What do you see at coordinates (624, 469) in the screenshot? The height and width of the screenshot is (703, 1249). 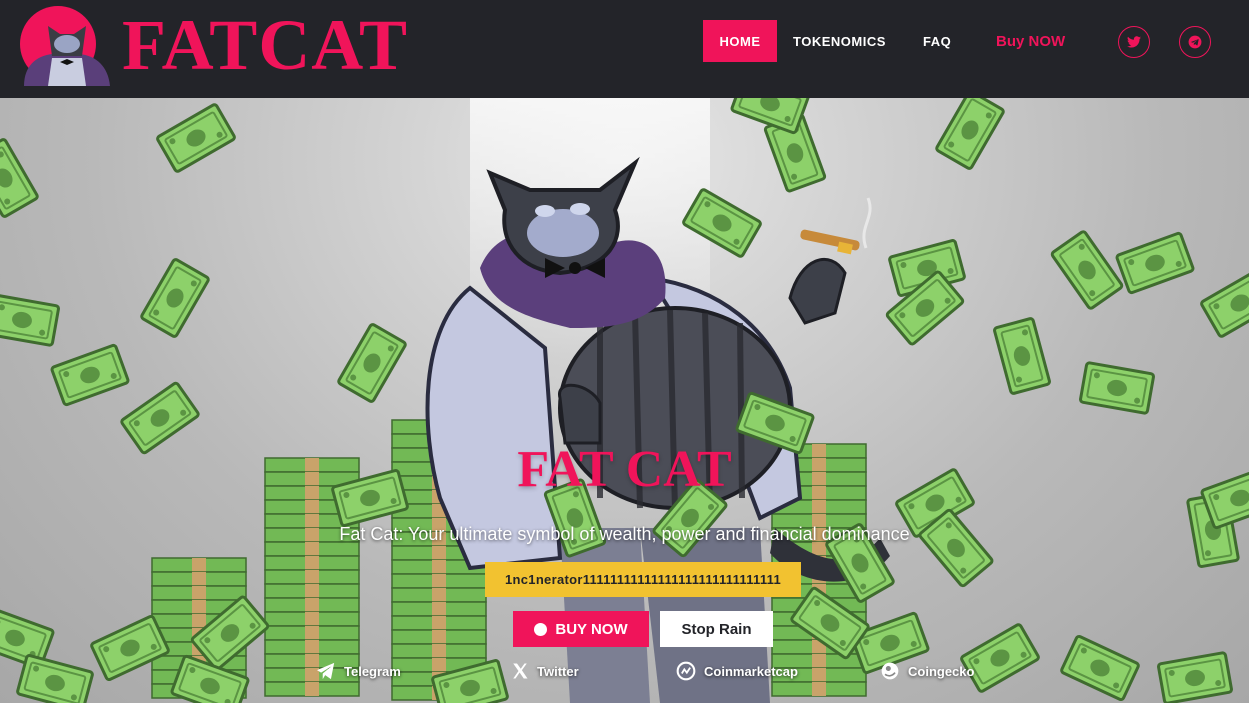 I see `hero-title: FAT CAT` at bounding box center [624, 469].